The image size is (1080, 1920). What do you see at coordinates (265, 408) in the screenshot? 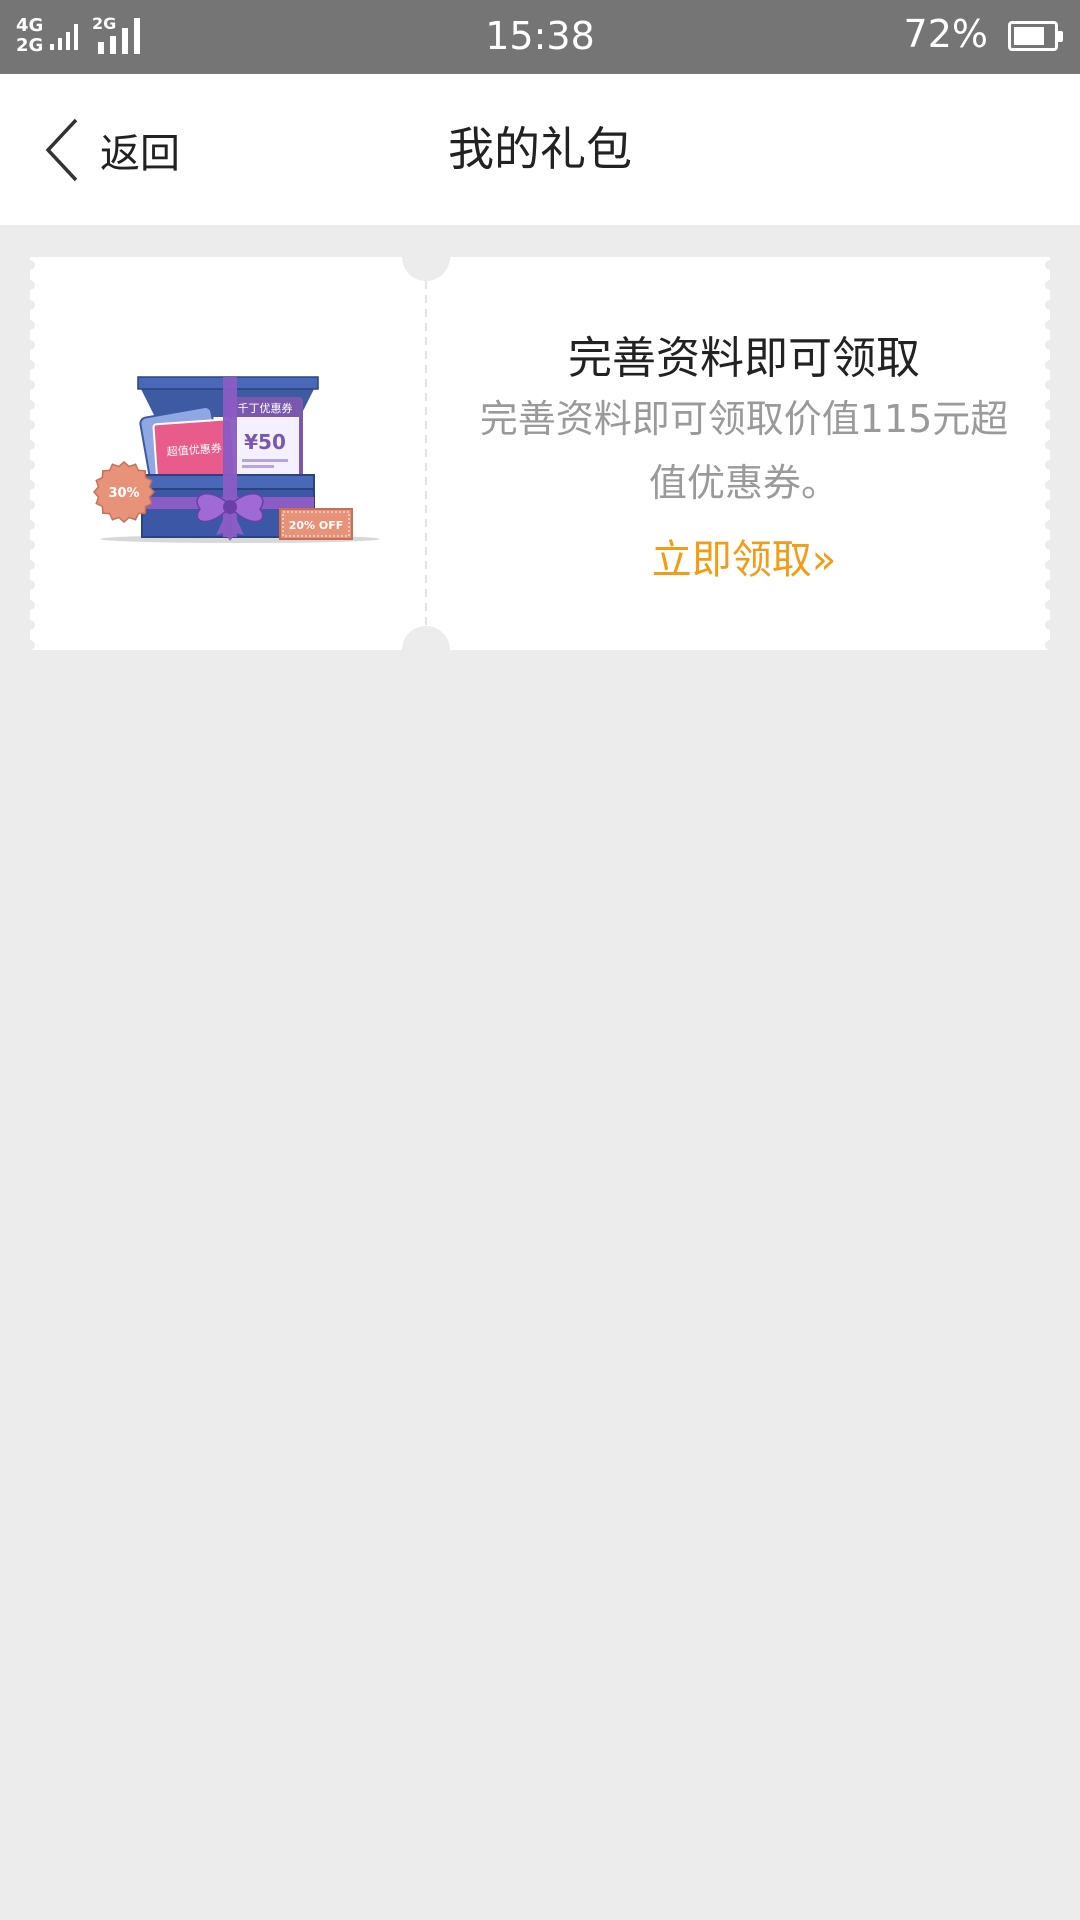
I see `coupon-purple-label: 千丁优惠券` at bounding box center [265, 408].